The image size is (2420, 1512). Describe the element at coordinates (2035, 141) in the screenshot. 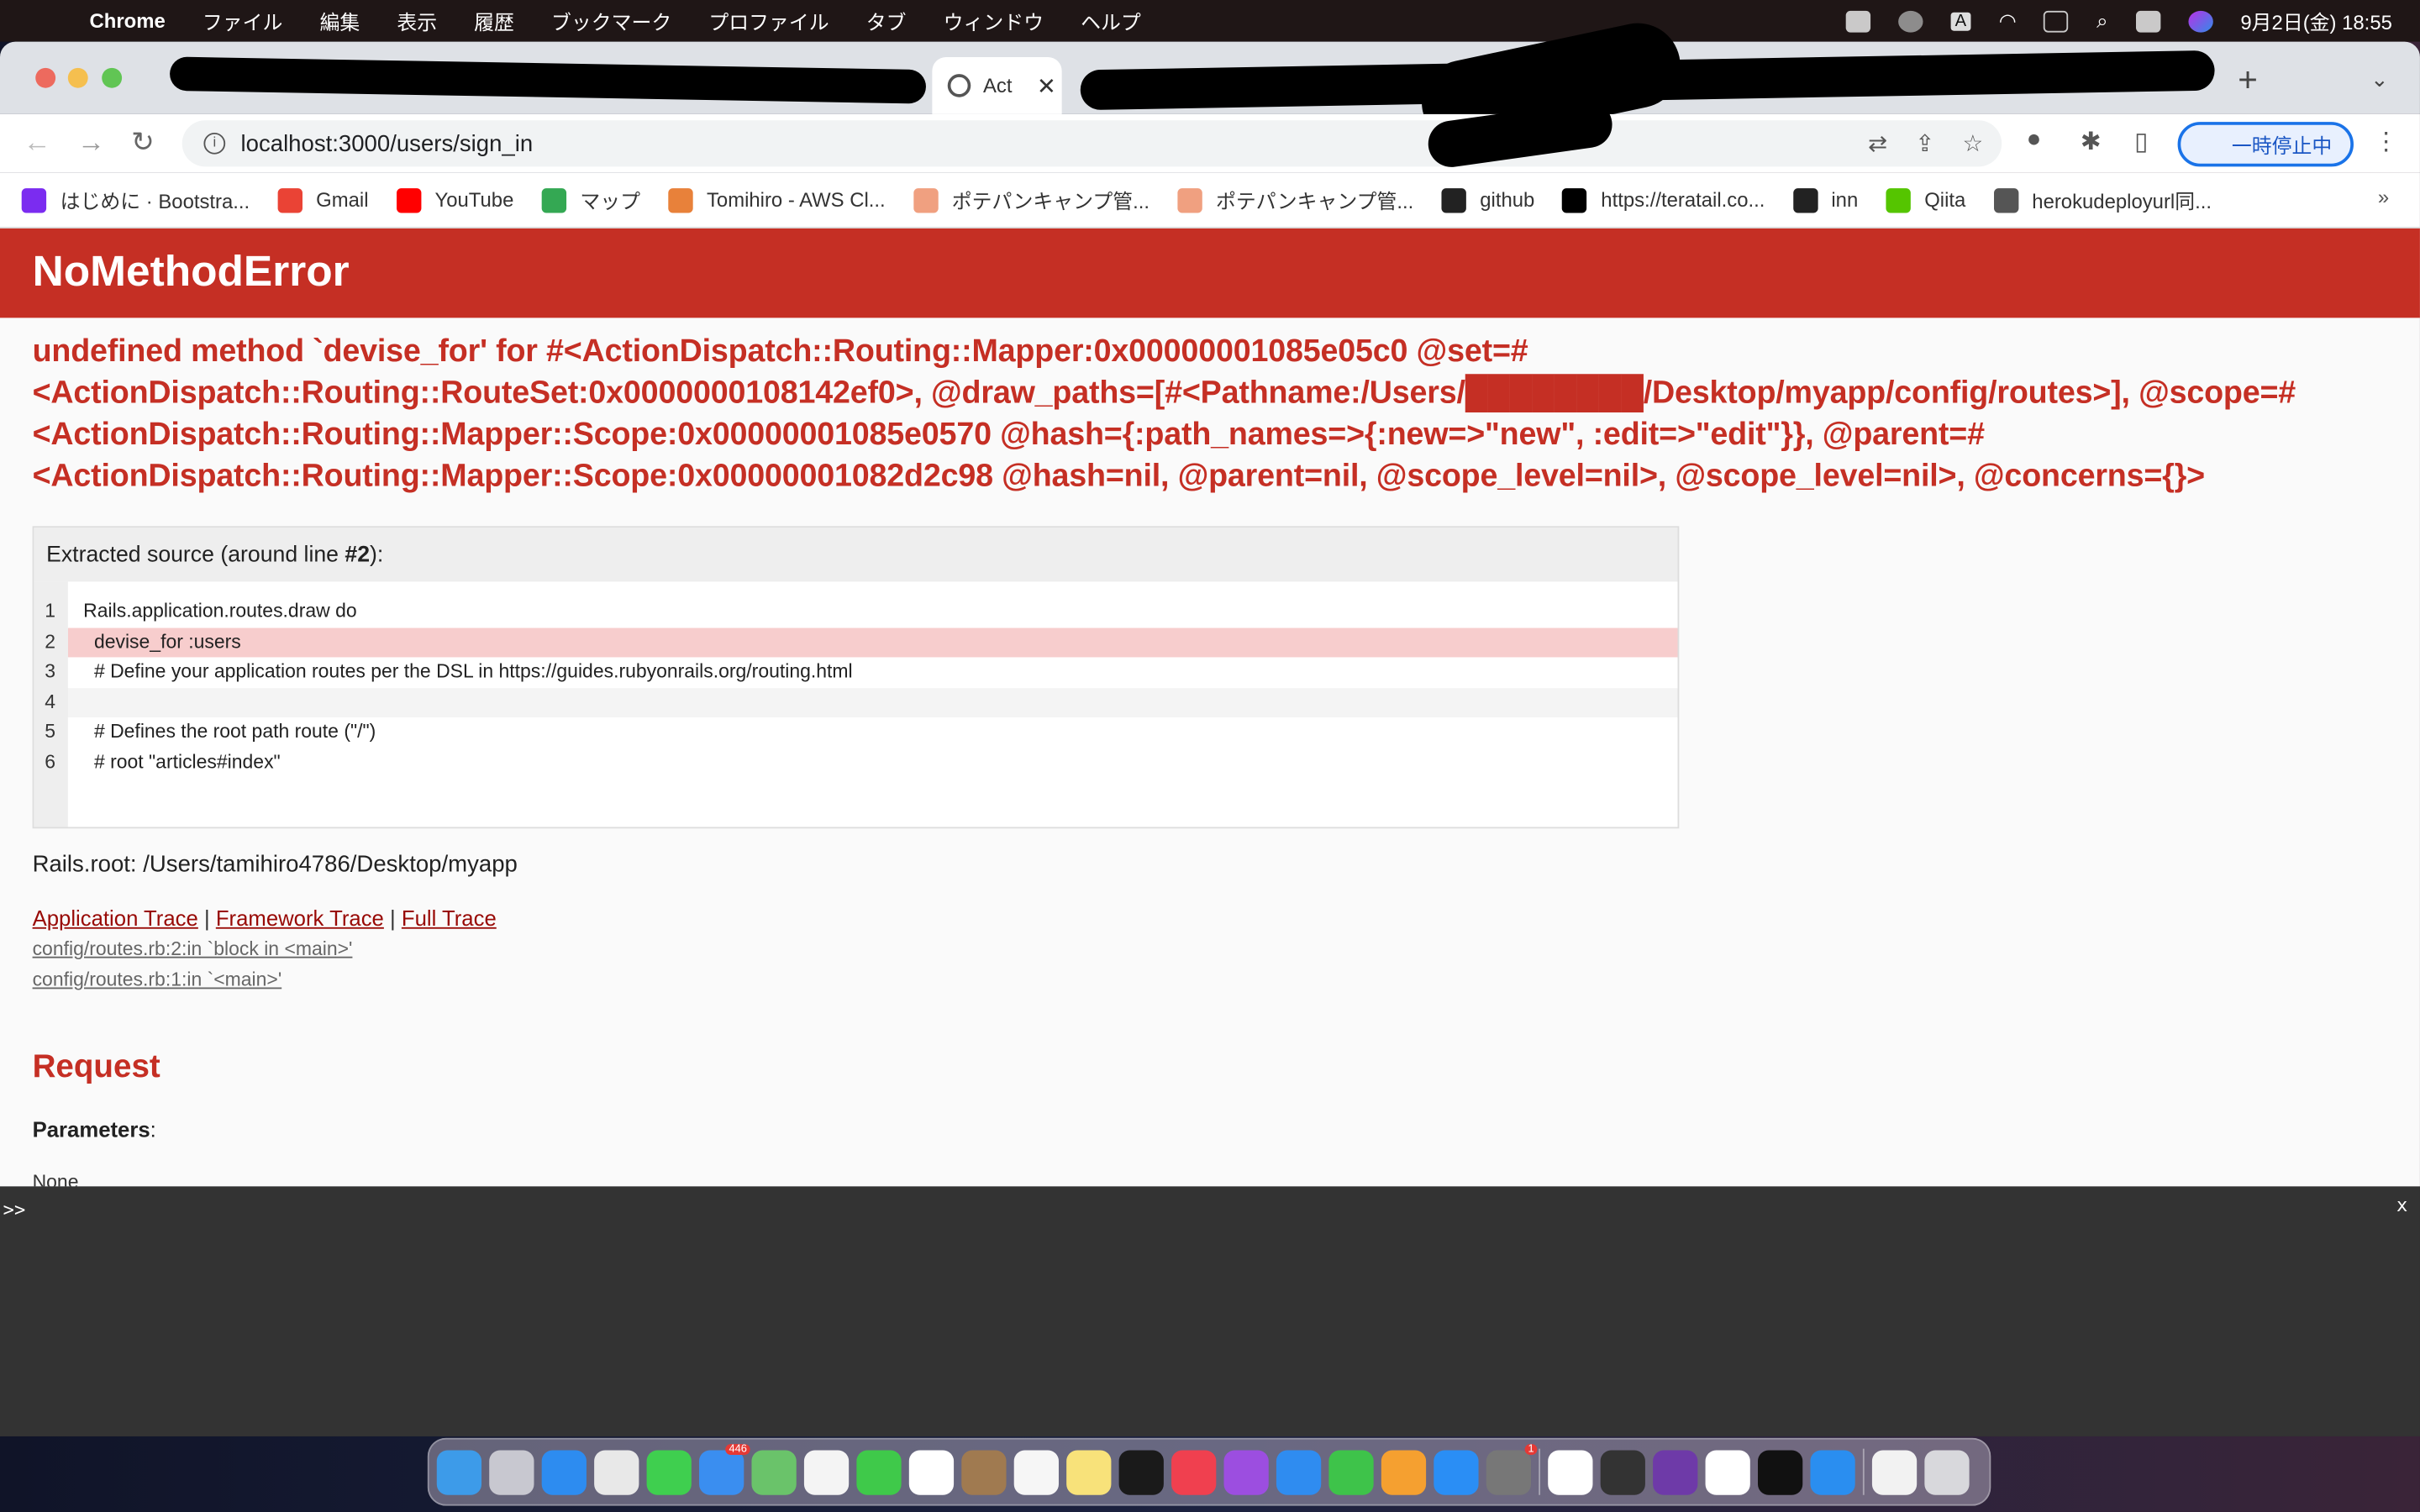

I see `extension-icon: ●` at that location.